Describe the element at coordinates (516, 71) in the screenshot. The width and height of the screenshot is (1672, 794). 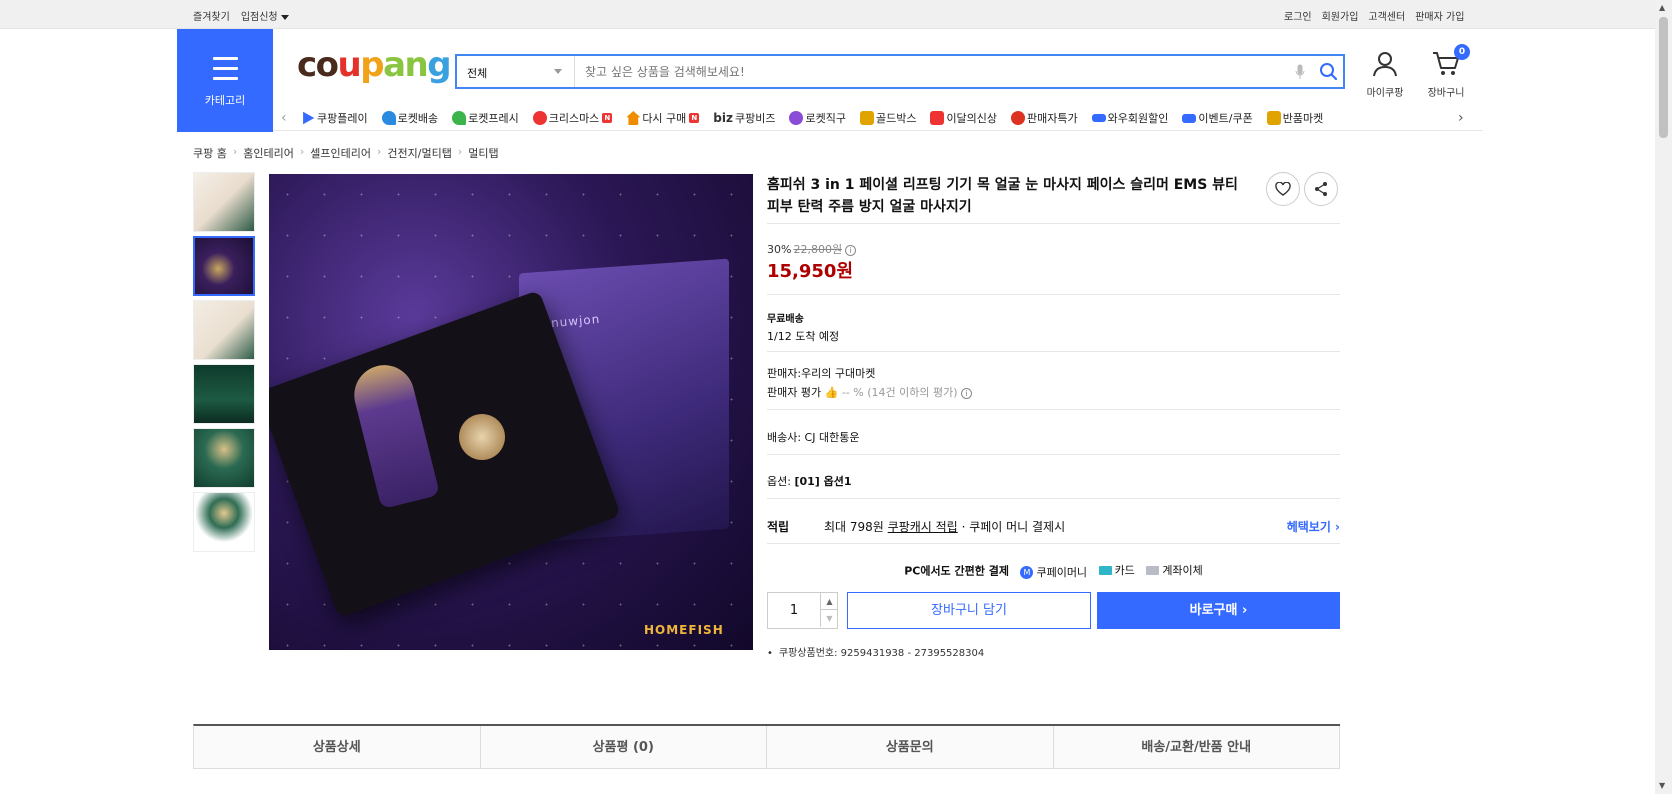
I see `search-category-select: 전체` at that location.